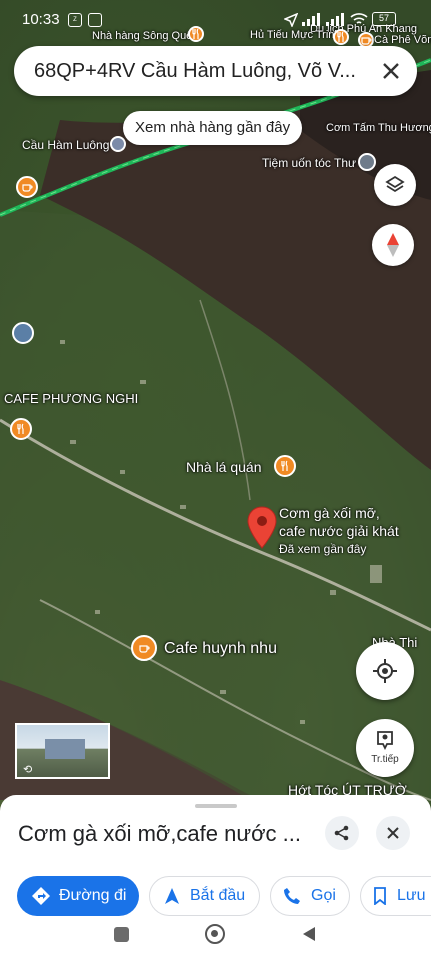 The image size is (431, 960). I want to click on my-location-button, so click(385, 671).